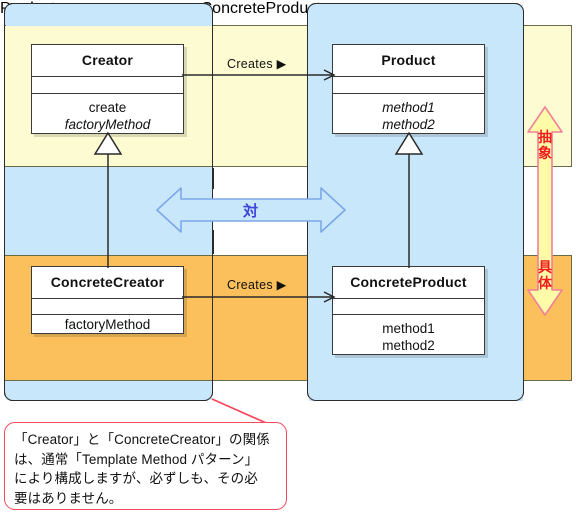  What do you see at coordinates (251, 211) in the screenshot?
I see `relation-label: 対` at bounding box center [251, 211].